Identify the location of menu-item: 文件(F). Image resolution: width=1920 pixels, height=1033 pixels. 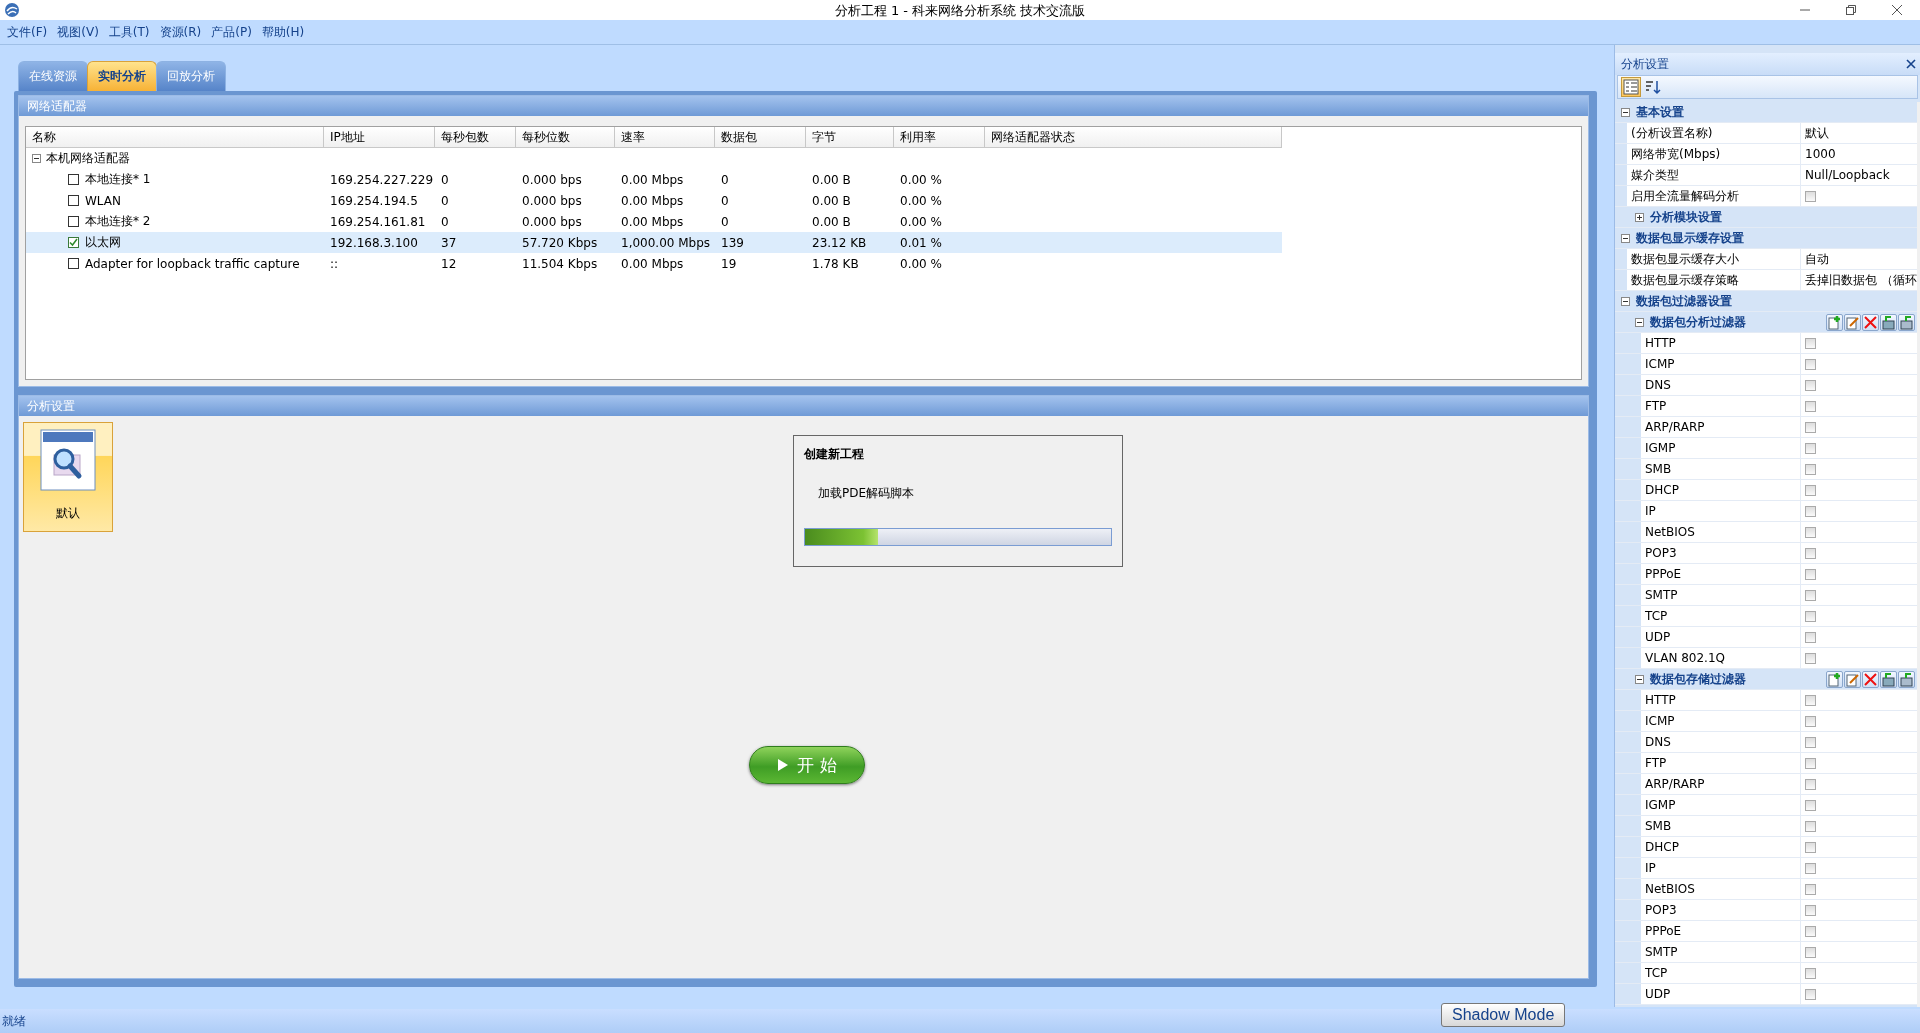
(27, 32).